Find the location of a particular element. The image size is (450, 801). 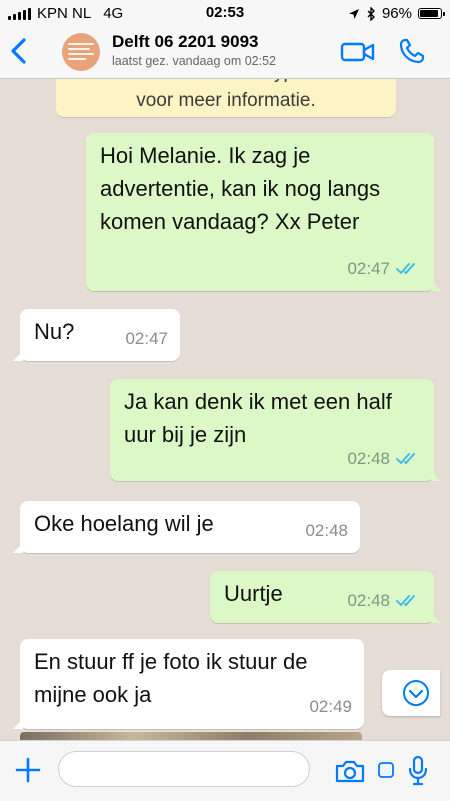

message-bubble-incoming: Nu? 02:47 is located at coordinates (96, 335).